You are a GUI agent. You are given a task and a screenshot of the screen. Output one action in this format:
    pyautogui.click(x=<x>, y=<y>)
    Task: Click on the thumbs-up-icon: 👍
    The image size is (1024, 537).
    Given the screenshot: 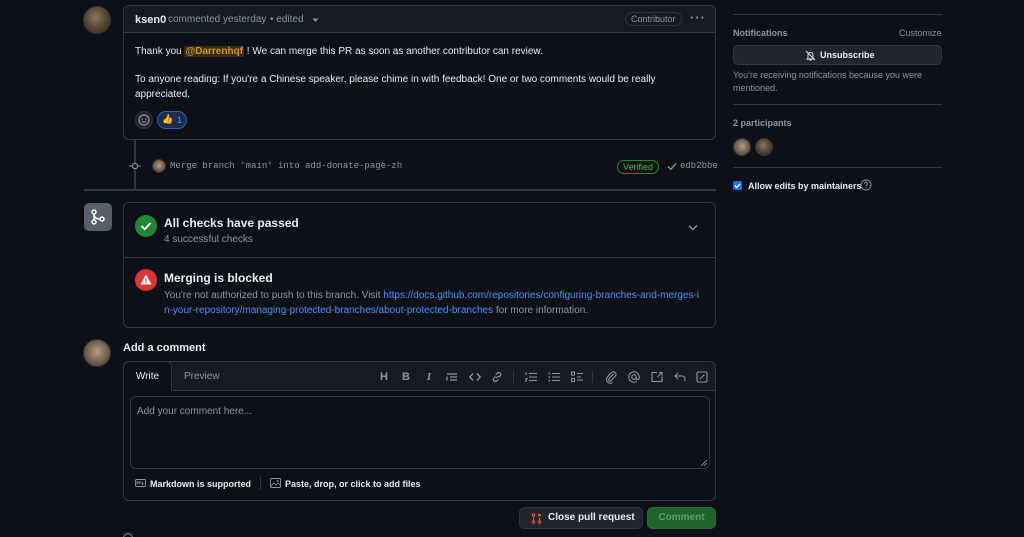 What is the action you would take?
    pyautogui.click(x=168, y=119)
    